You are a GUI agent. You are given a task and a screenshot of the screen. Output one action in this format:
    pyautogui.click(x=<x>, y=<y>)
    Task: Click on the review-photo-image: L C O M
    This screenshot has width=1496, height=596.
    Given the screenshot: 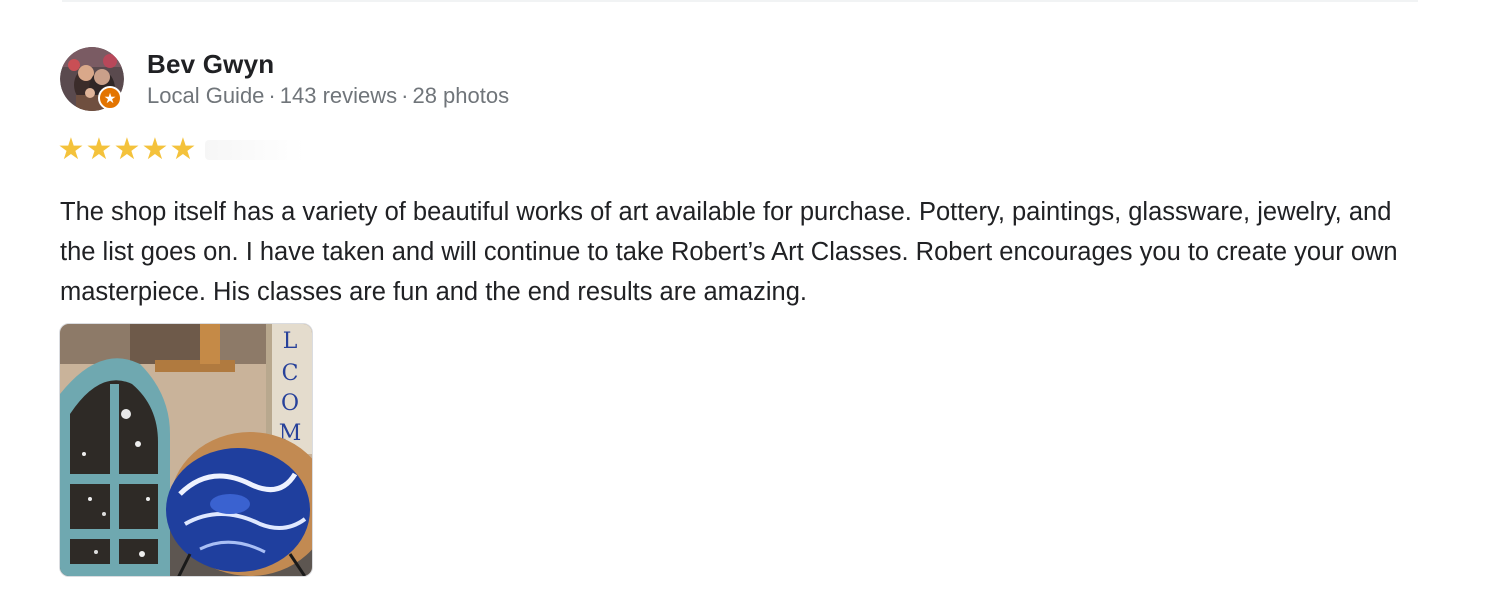 What is the action you would take?
    pyautogui.click(x=186, y=450)
    